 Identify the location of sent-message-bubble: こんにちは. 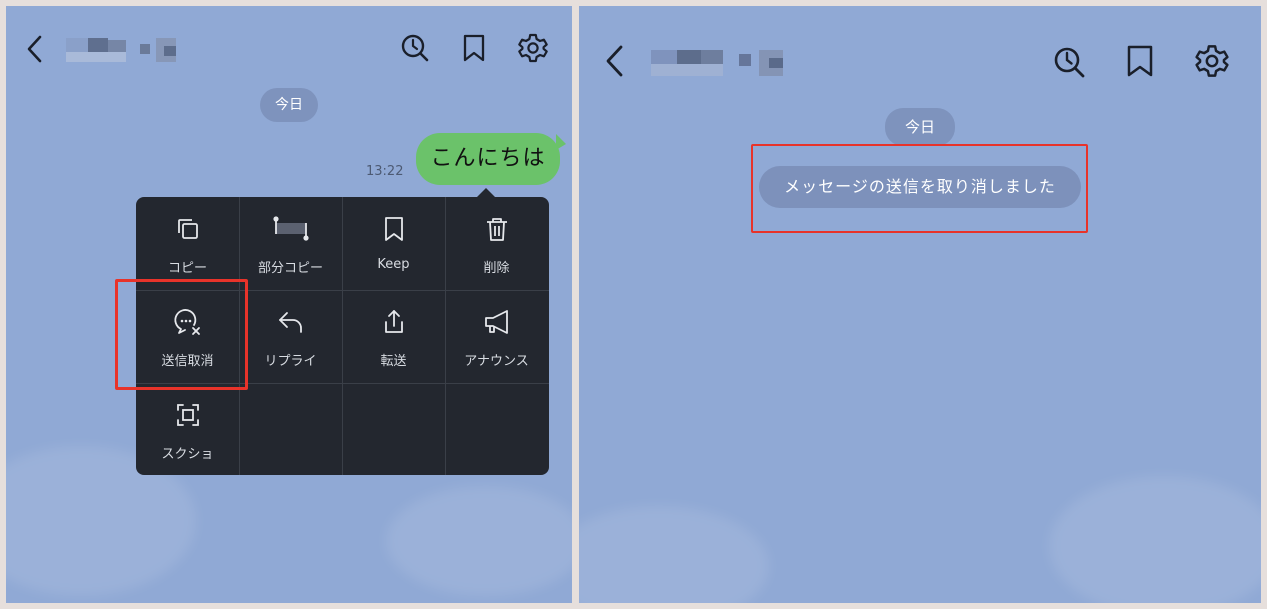
(488, 159).